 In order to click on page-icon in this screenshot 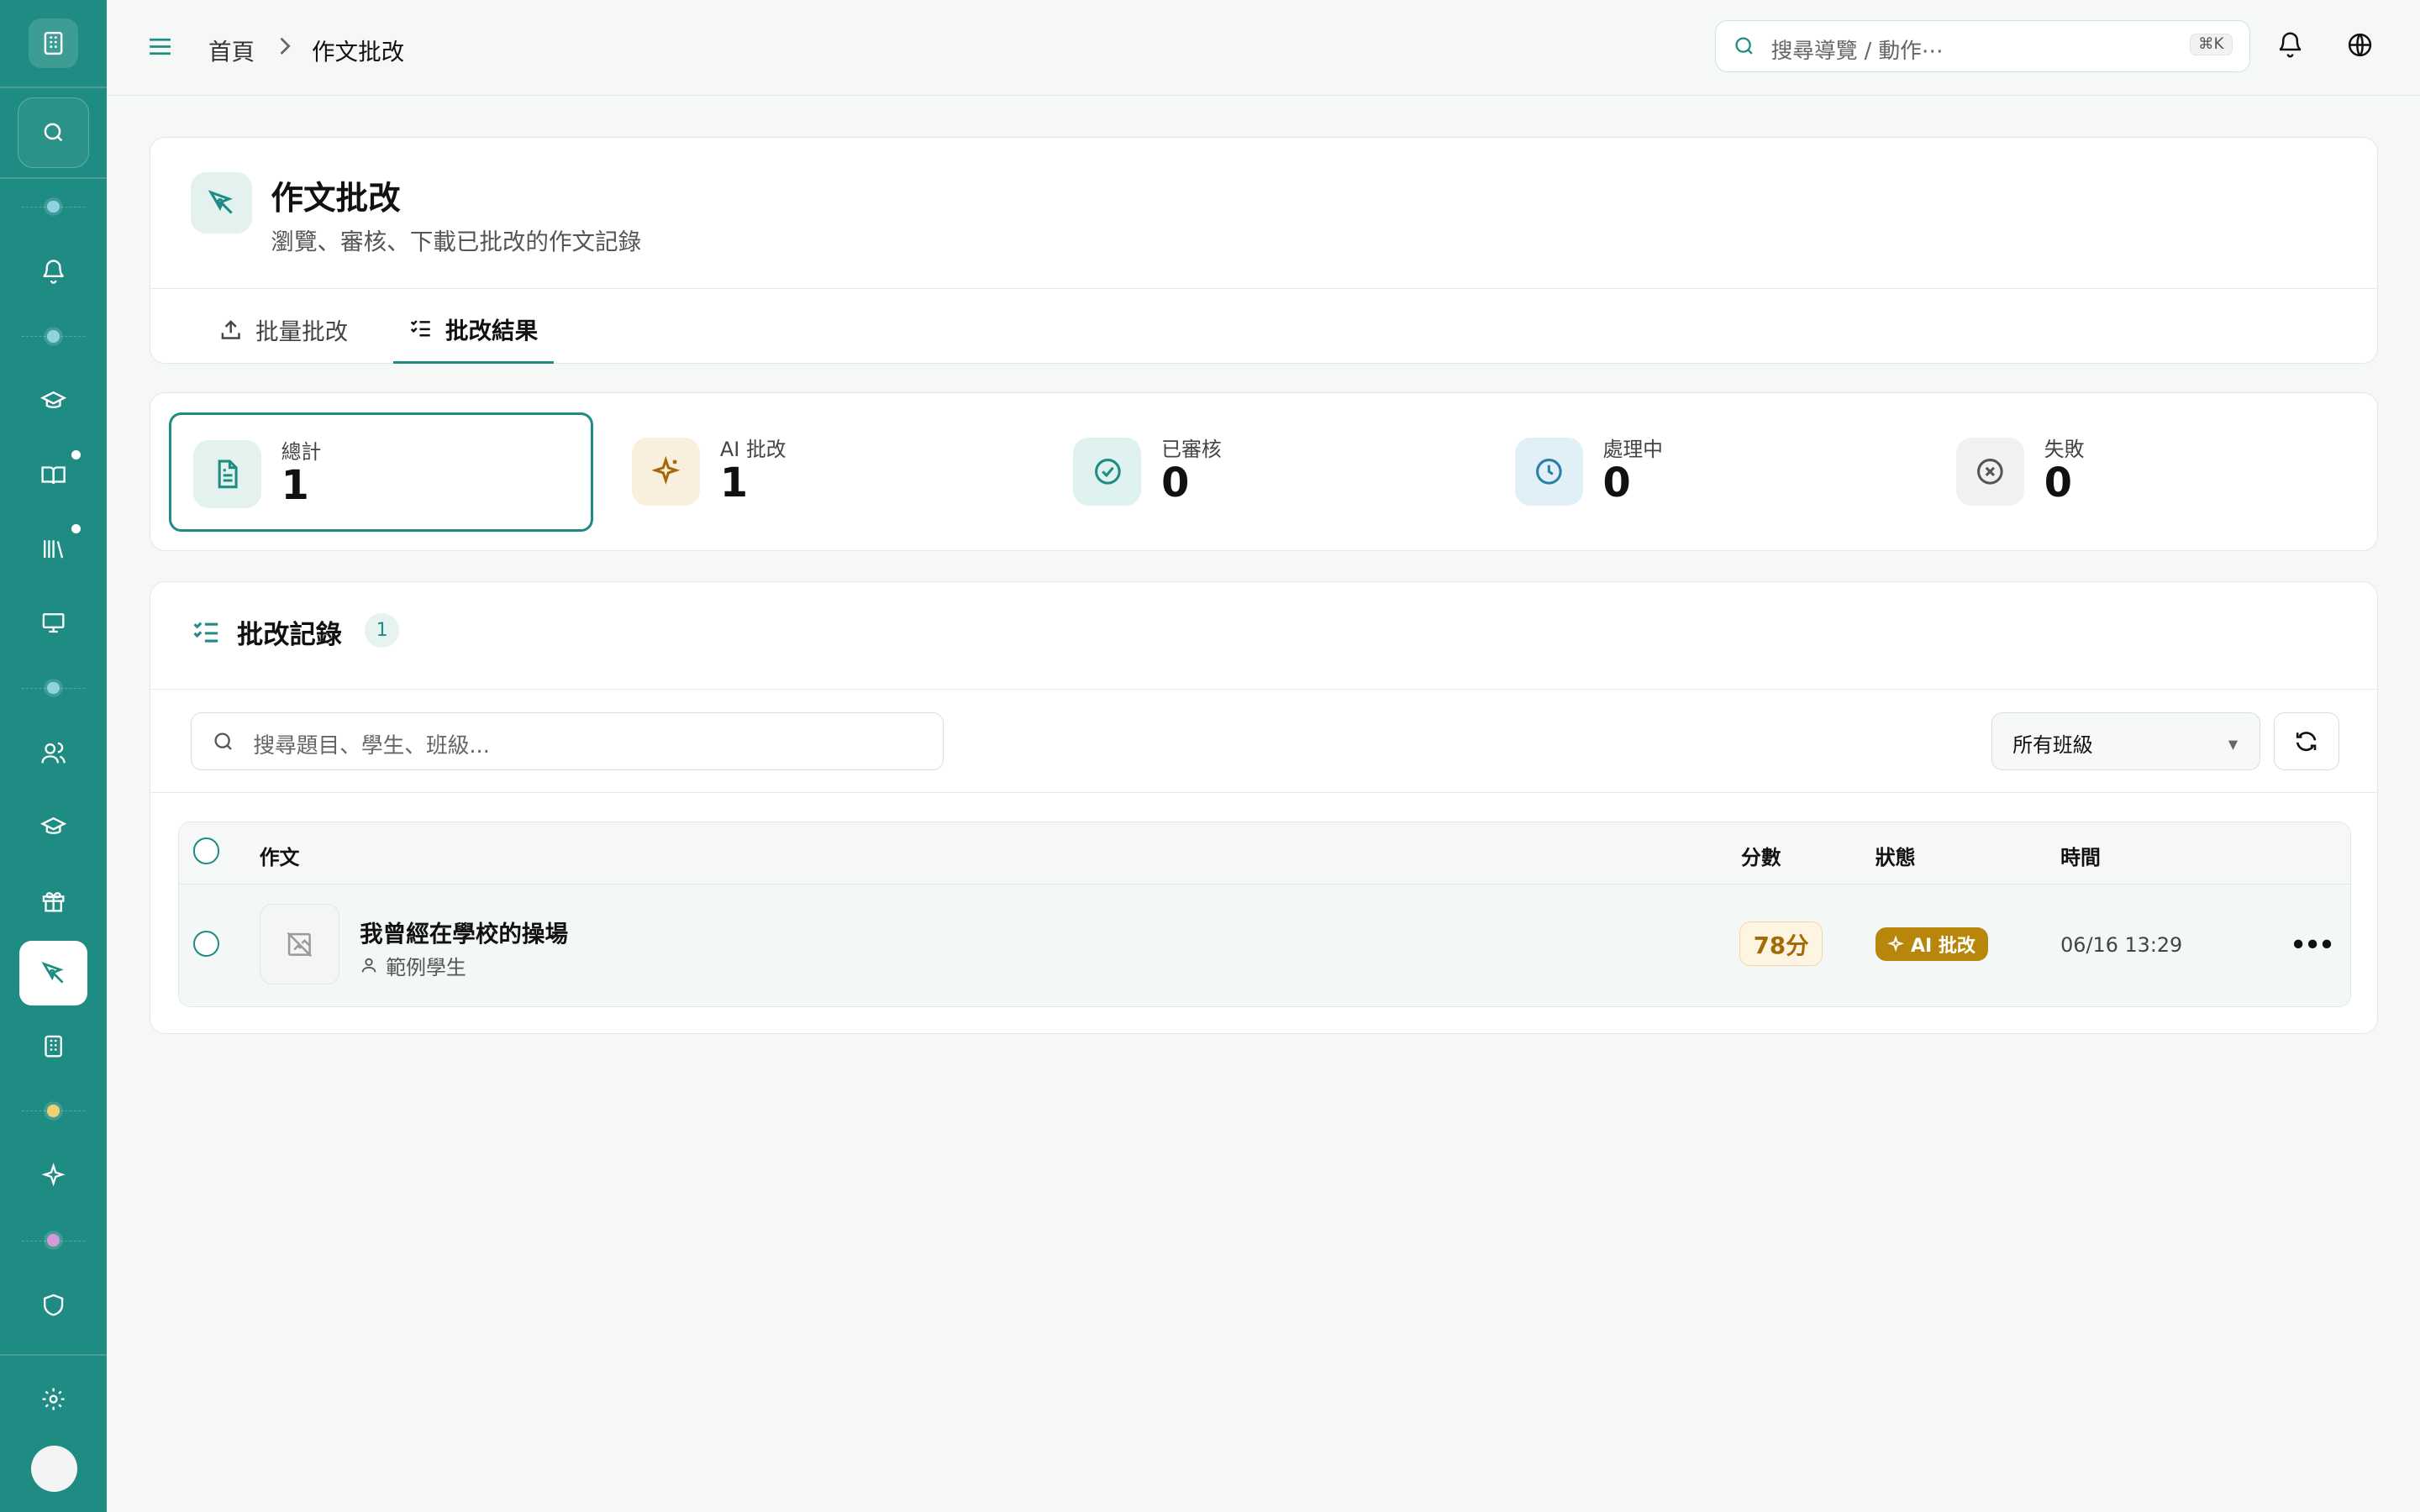, I will do `click(221, 202)`.